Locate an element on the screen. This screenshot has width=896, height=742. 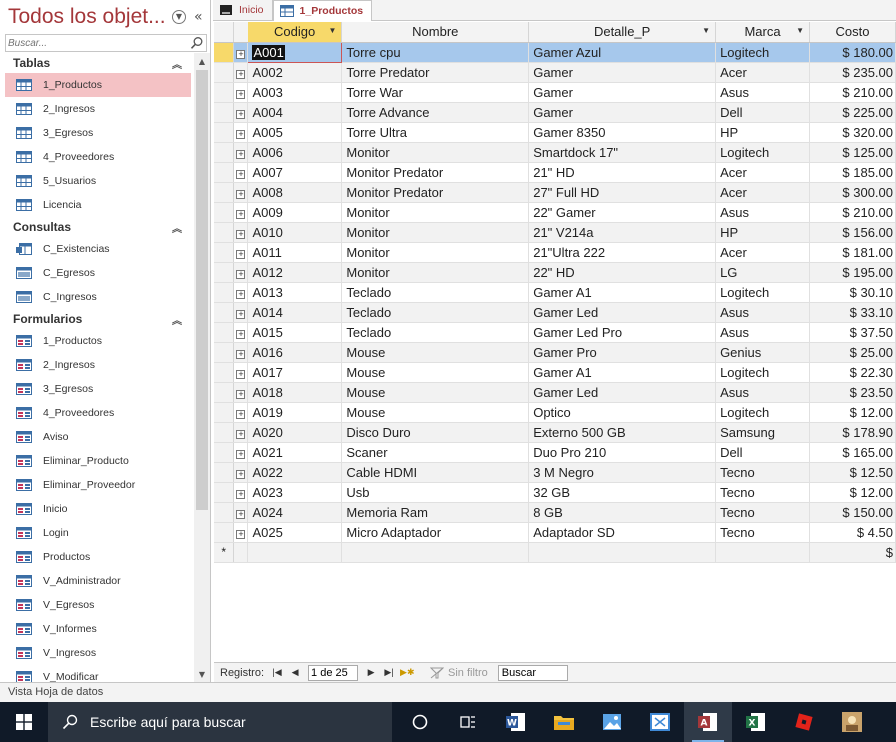
nav-menu-dropdown-icon: ▼ is located at coordinates (179, 16).